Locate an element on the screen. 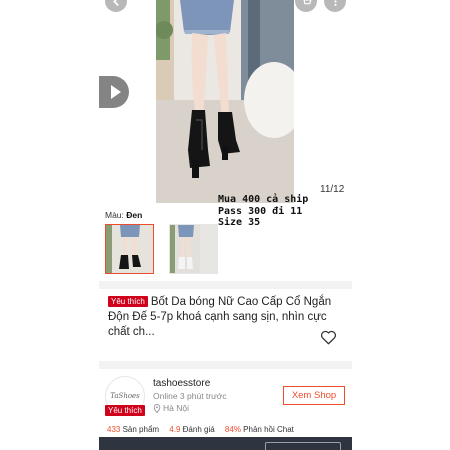  shop-location-text: Hà Nội is located at coordinates (176, 408).